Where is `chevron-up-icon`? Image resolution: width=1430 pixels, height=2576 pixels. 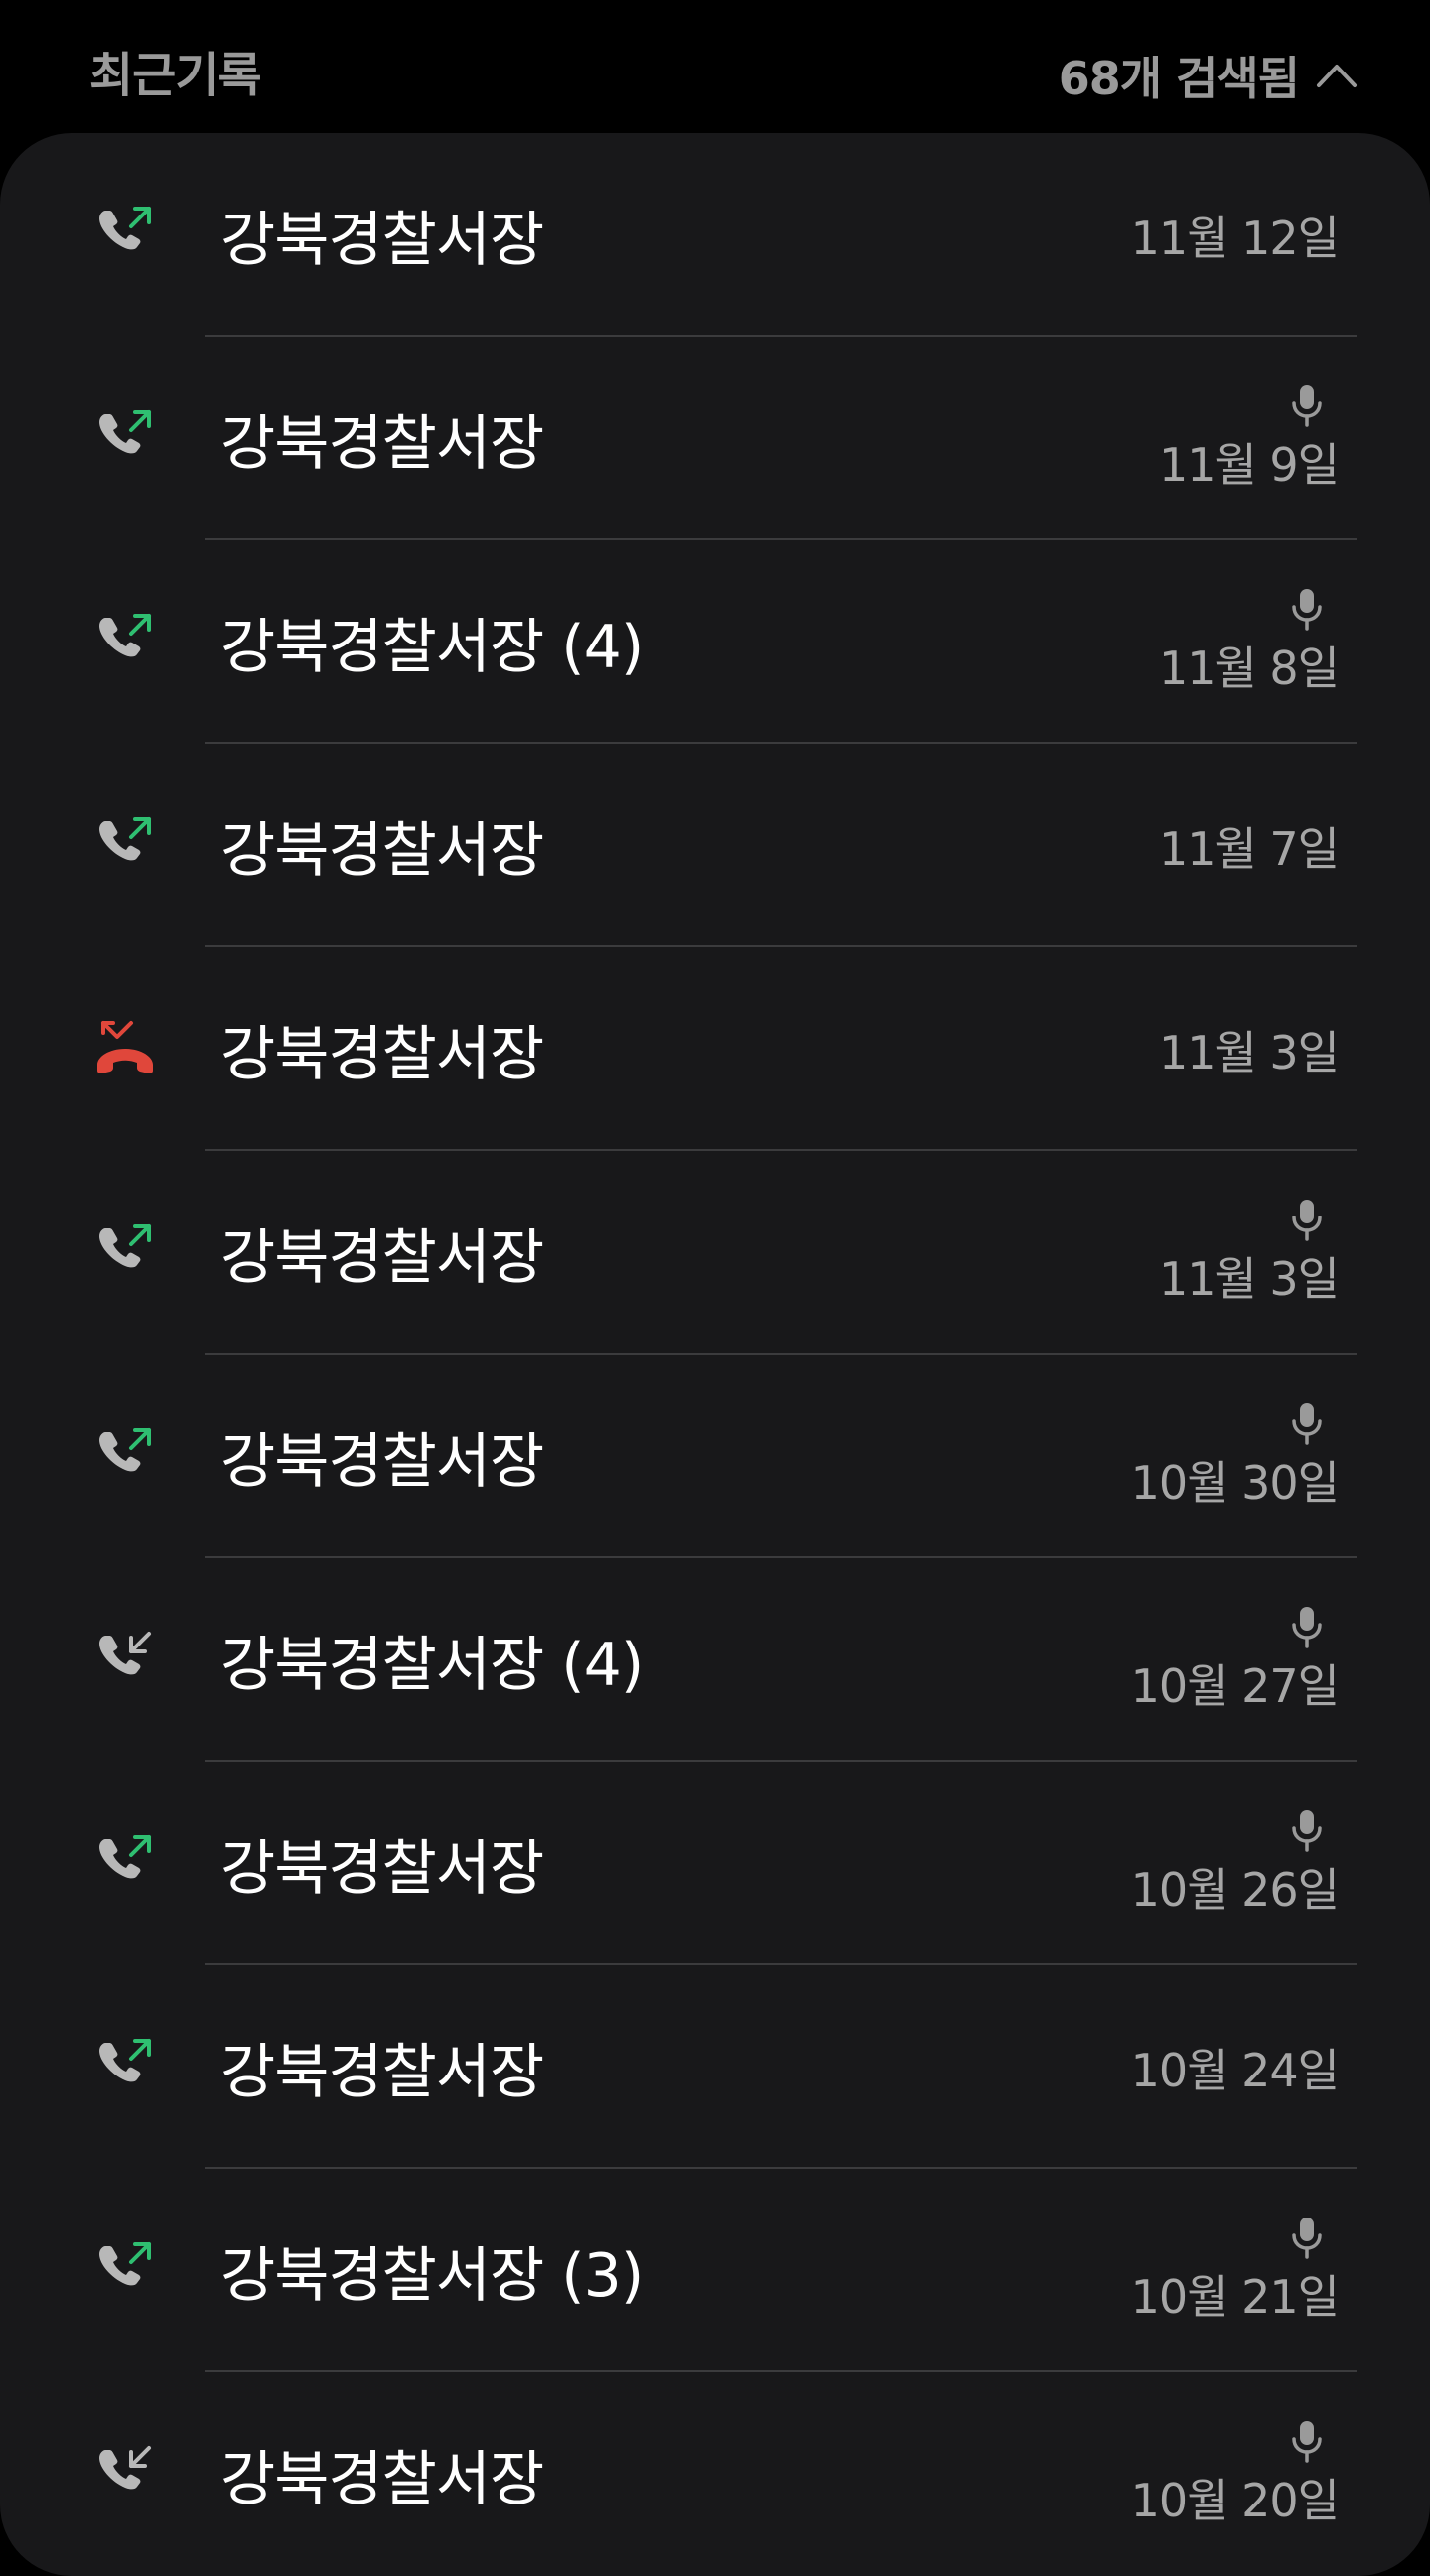
chevron-up-icon is located at coordinates (1337, 75).